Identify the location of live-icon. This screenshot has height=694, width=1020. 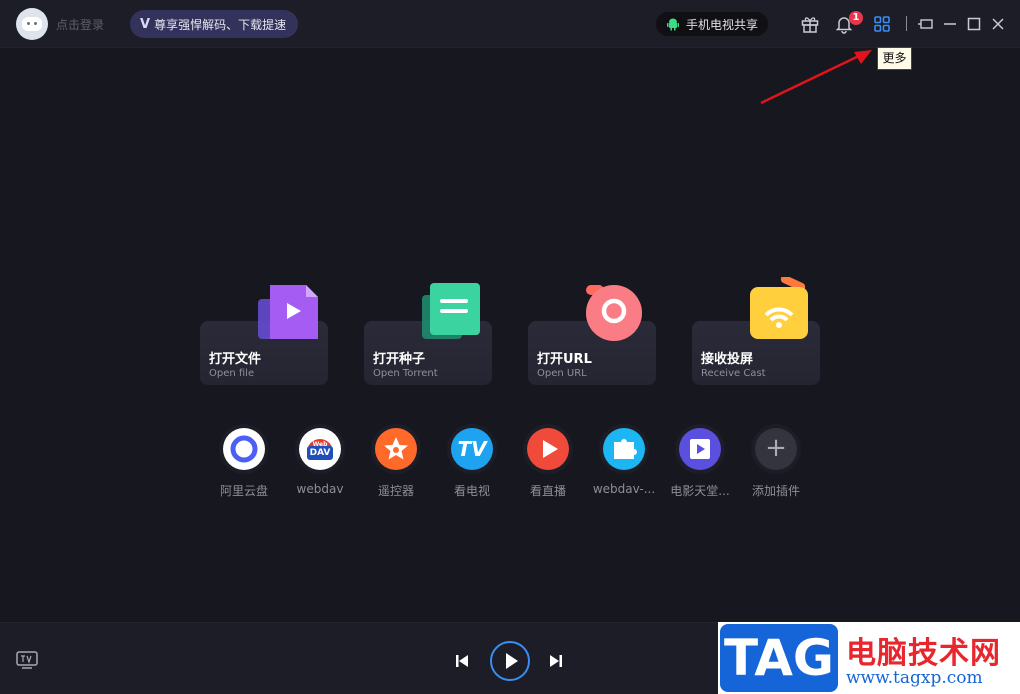
(548, 449).